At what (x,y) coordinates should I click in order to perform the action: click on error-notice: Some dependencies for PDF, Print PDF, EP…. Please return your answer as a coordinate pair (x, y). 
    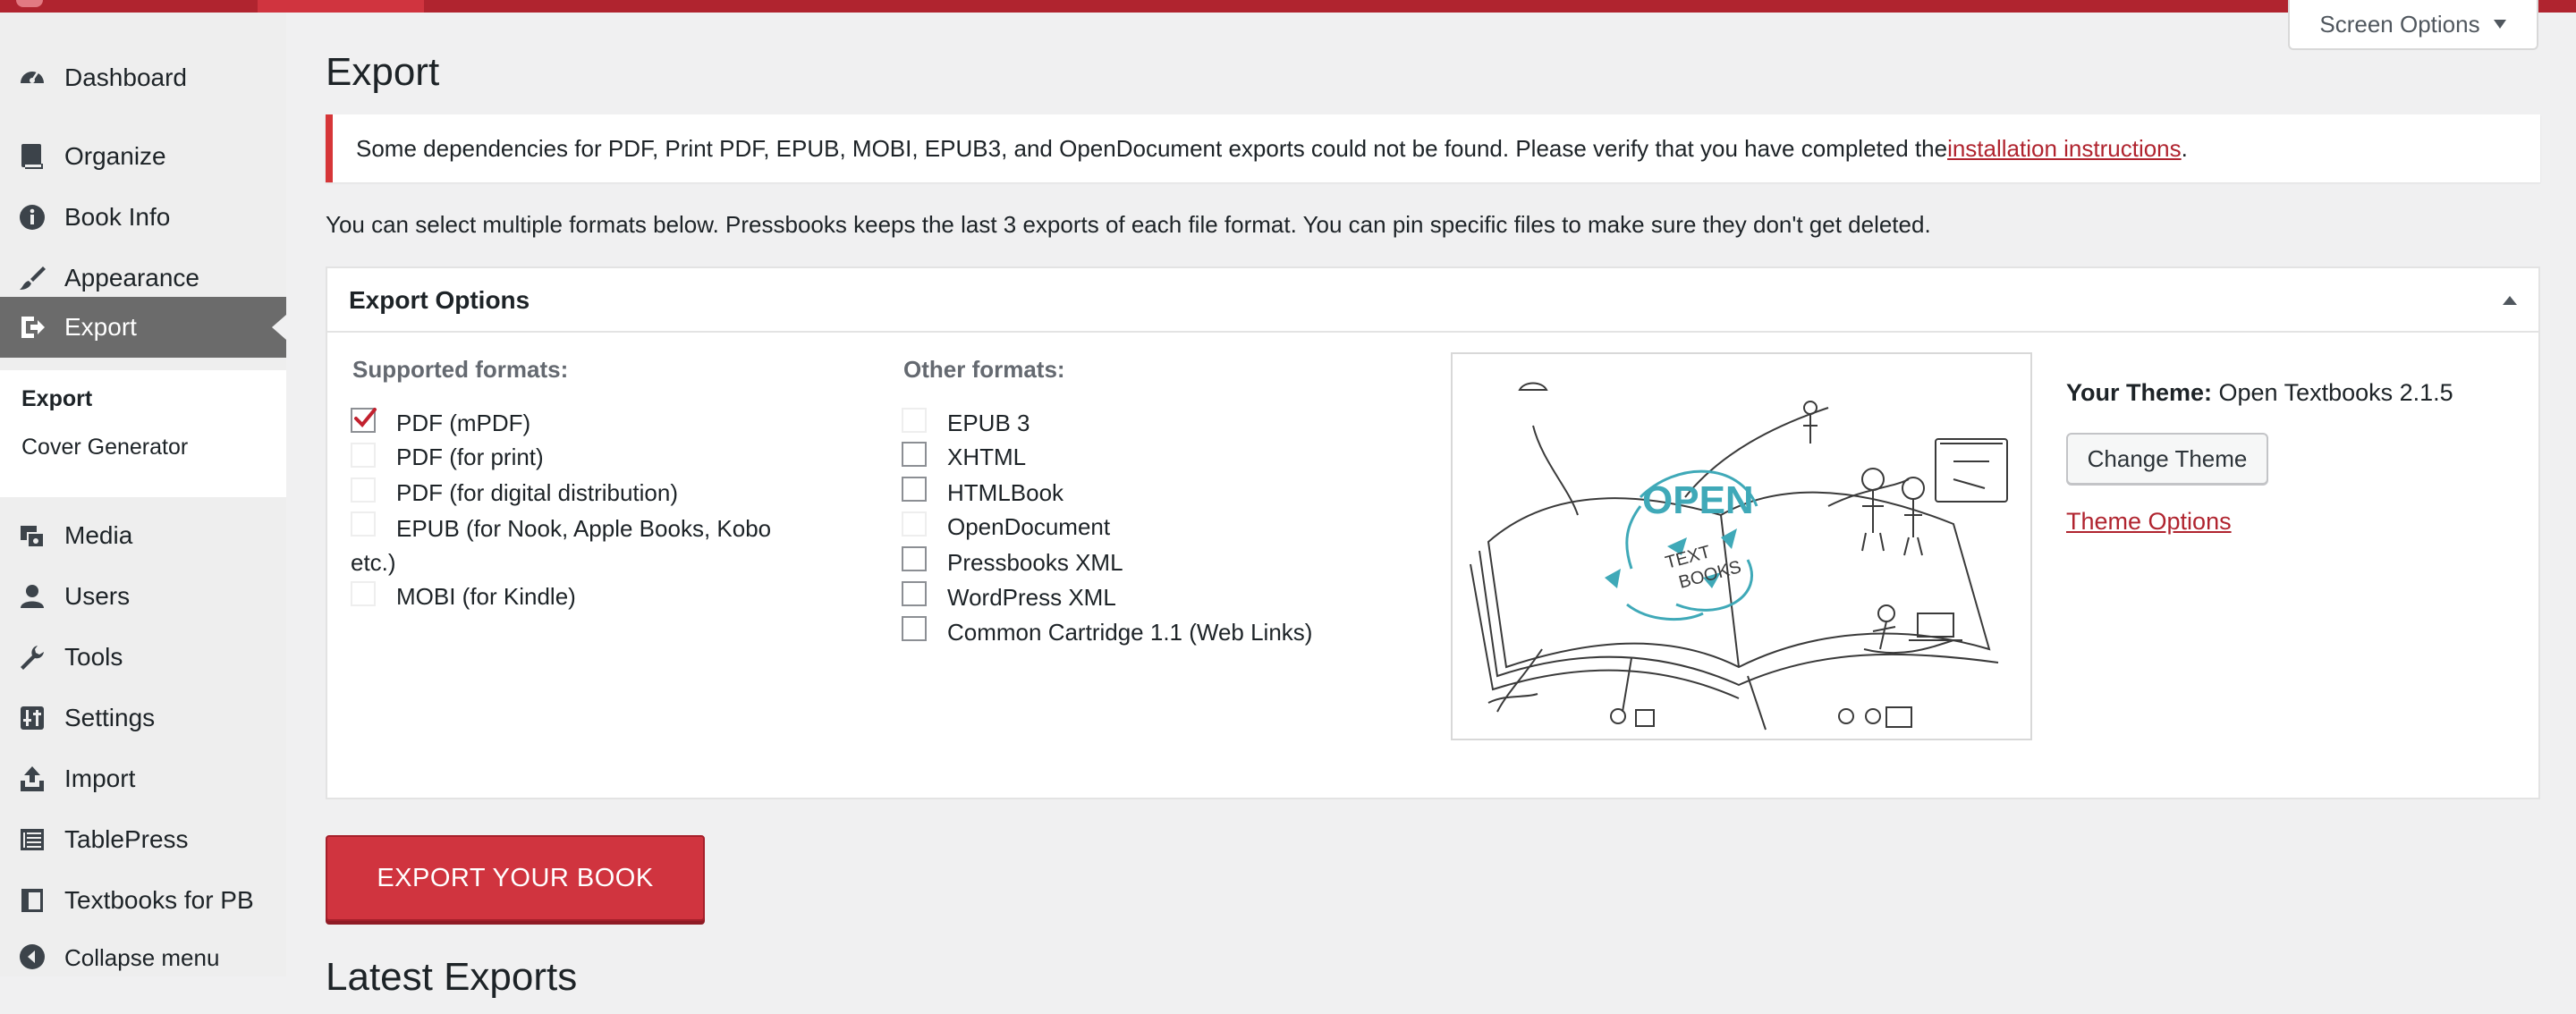
    Looking at the image, I should click on (1433, 148).